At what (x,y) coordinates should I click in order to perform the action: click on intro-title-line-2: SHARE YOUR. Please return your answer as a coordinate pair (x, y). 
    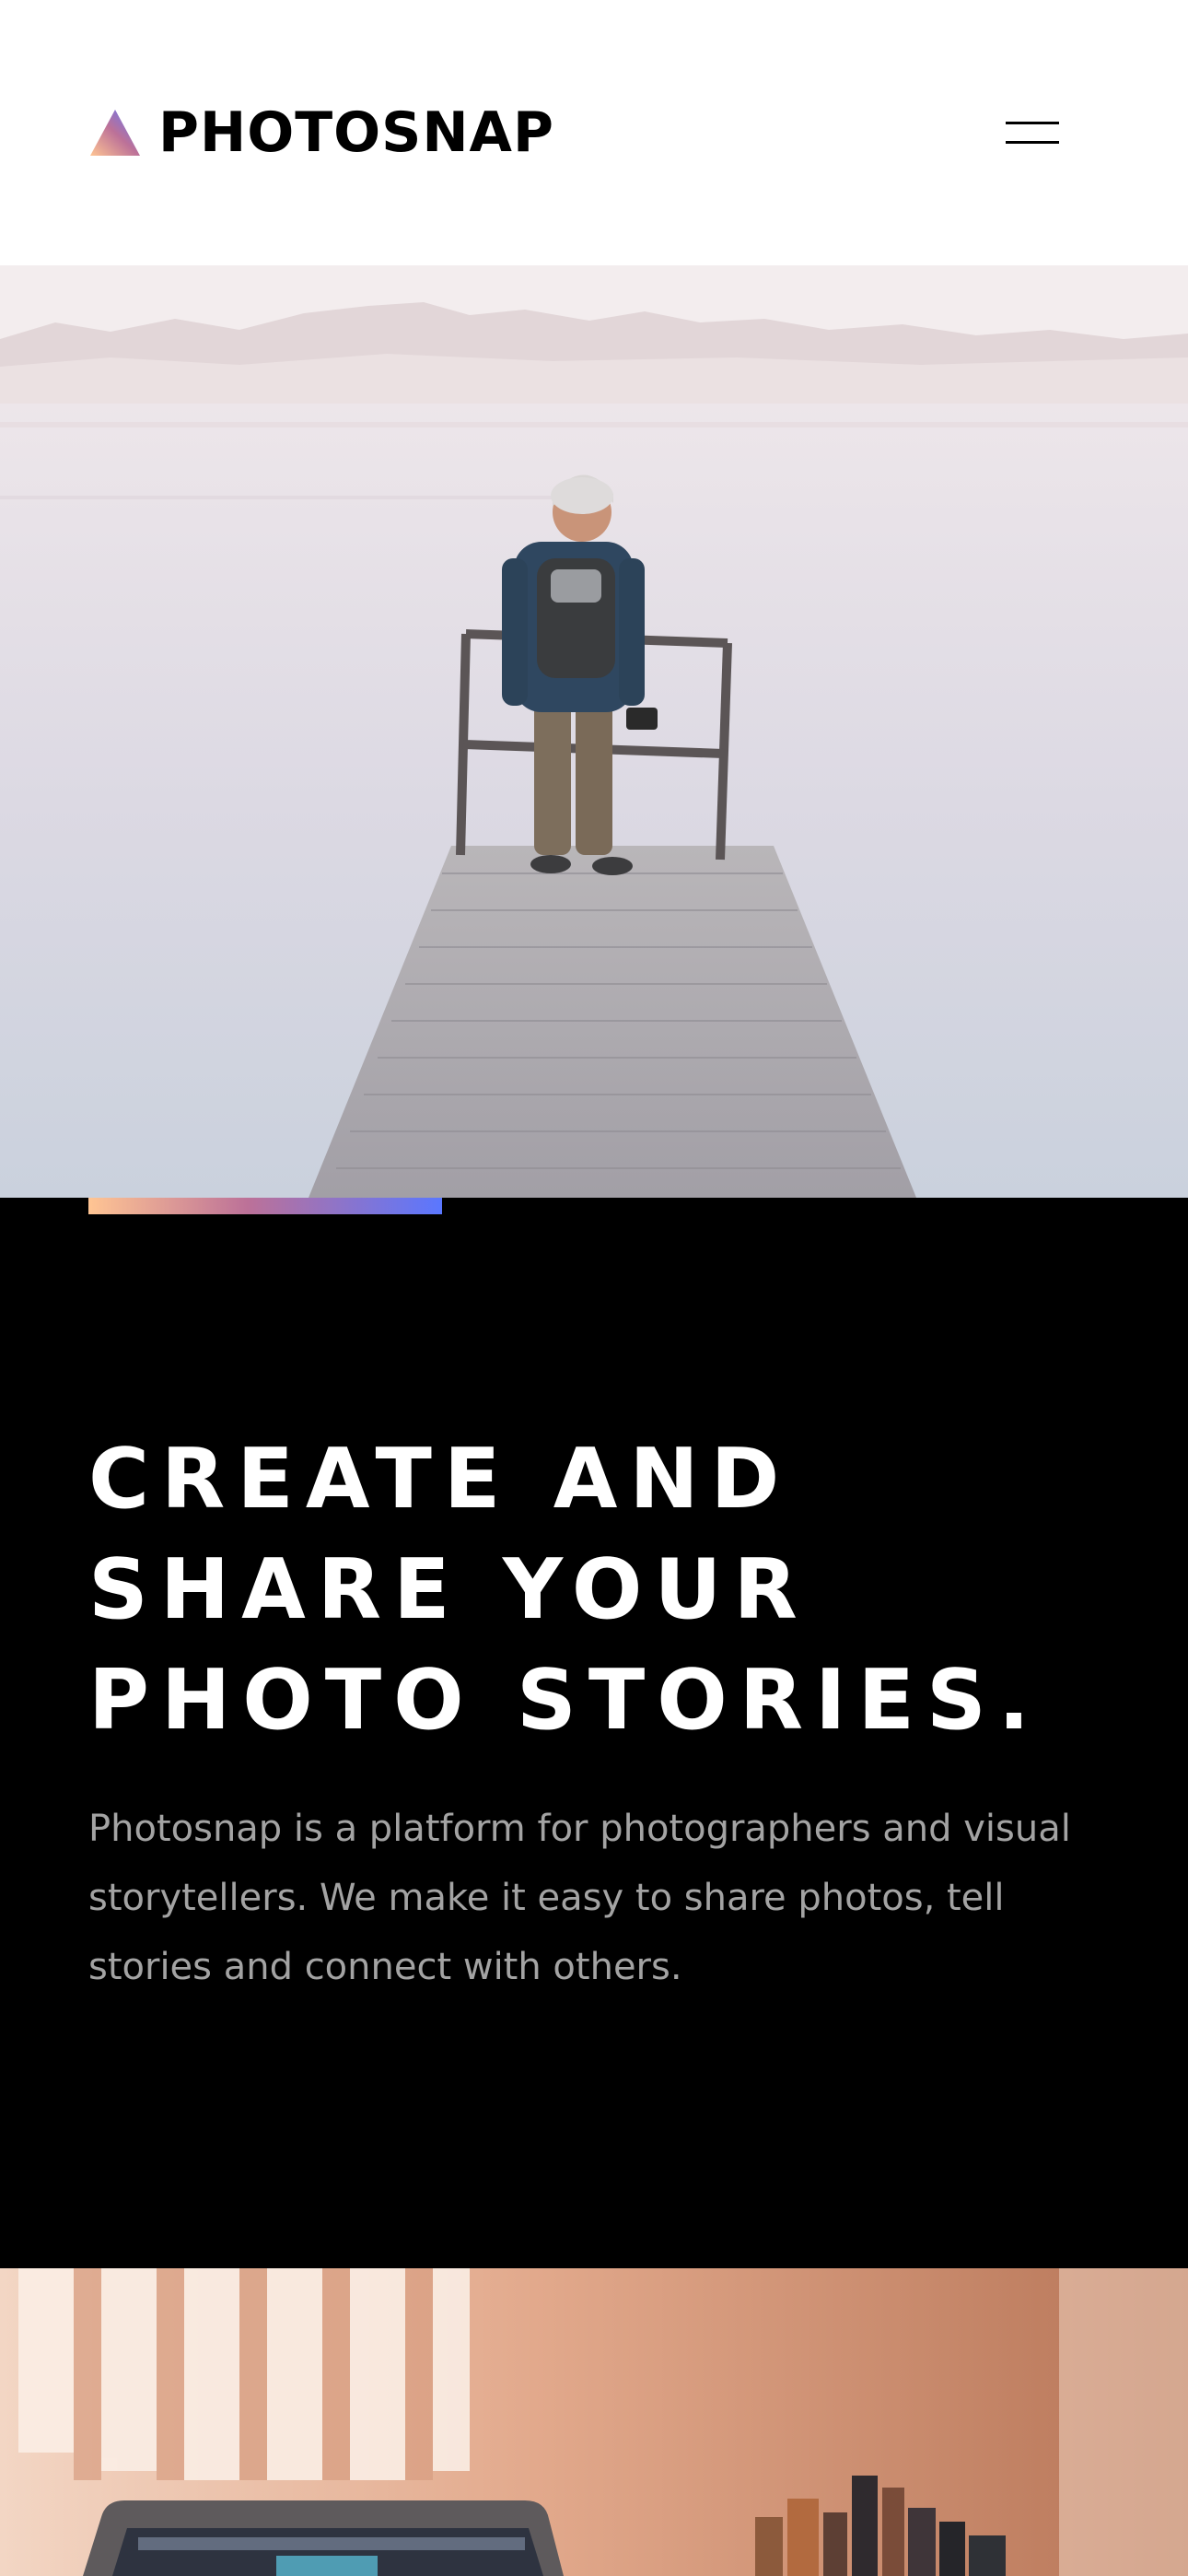
    Looking at the image, I should click on (448, 1589).